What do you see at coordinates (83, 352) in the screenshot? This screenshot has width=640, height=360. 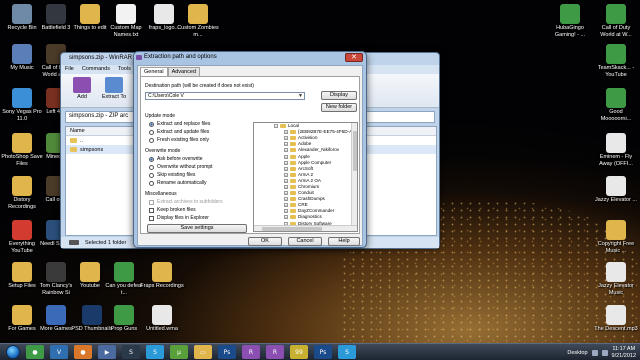 I see `firefox-taskbar-icon: ●` at bounding box center [83, 352].